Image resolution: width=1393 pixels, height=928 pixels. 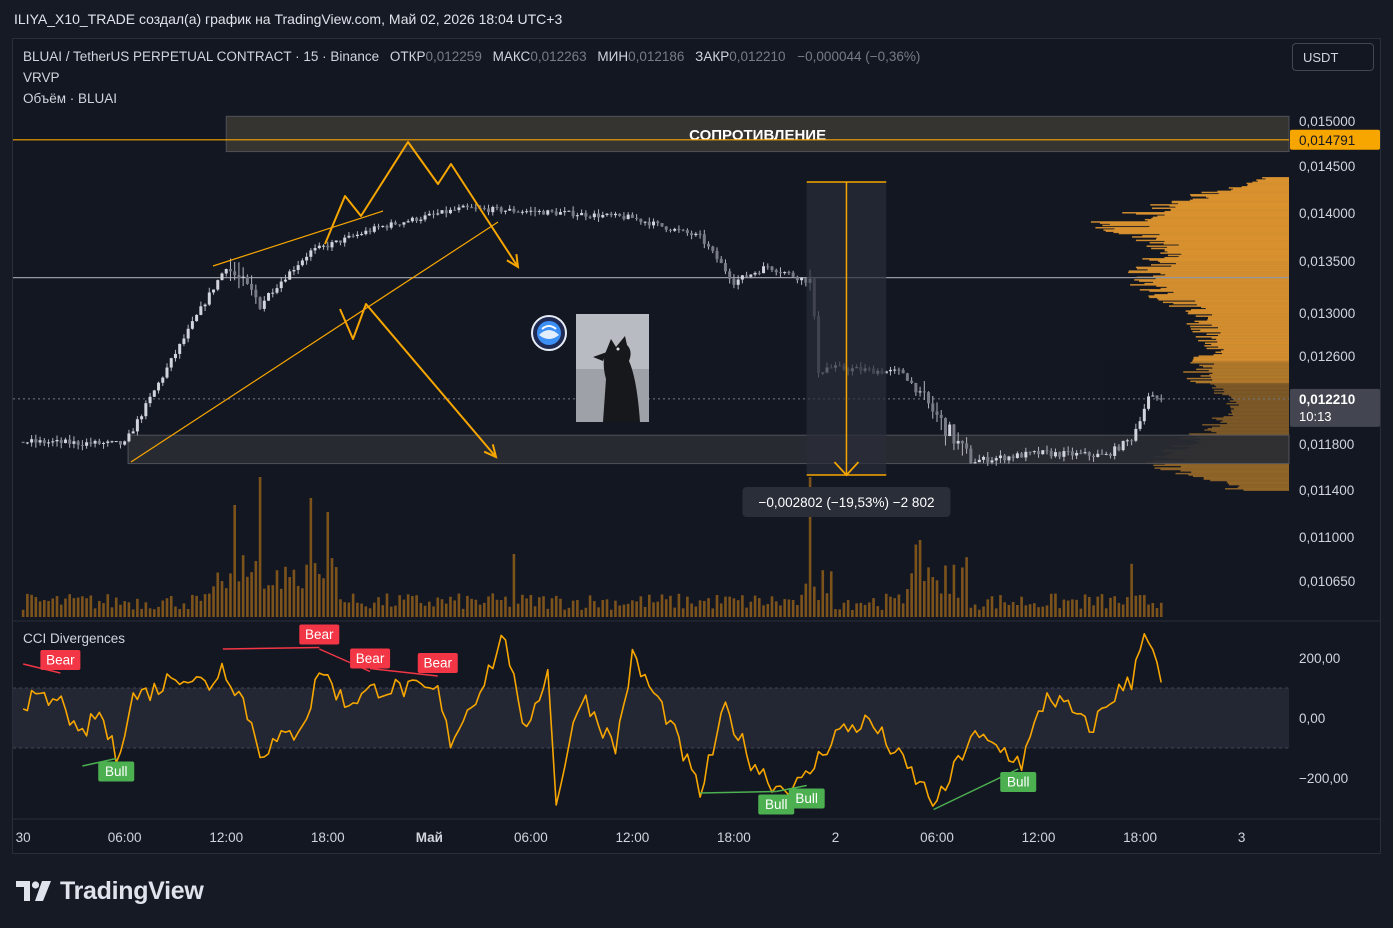 What do you see at coordinates (471, 77) in the screenshot?
I see `indicator-vrvp-label: VRVP` at bounding box center [471, 77].